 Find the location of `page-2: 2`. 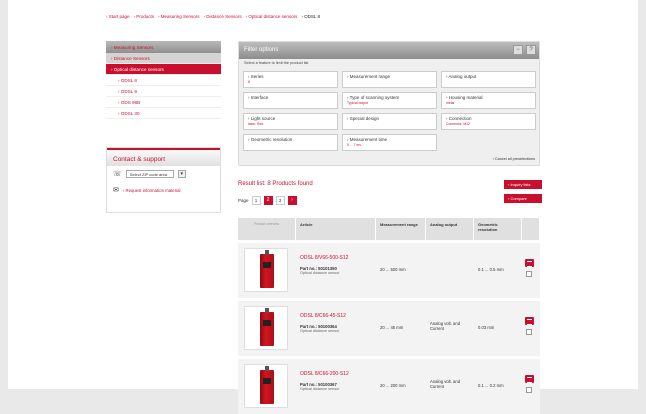

page-2: 2 is located at coordinates (268, 200).